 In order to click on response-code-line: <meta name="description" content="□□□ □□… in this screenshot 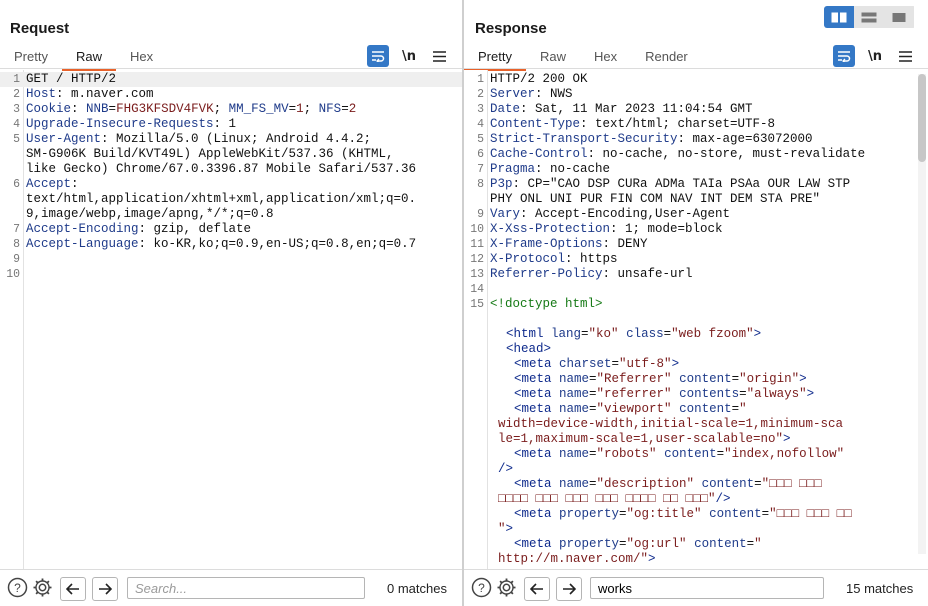, I will do `click(696, 484)`.